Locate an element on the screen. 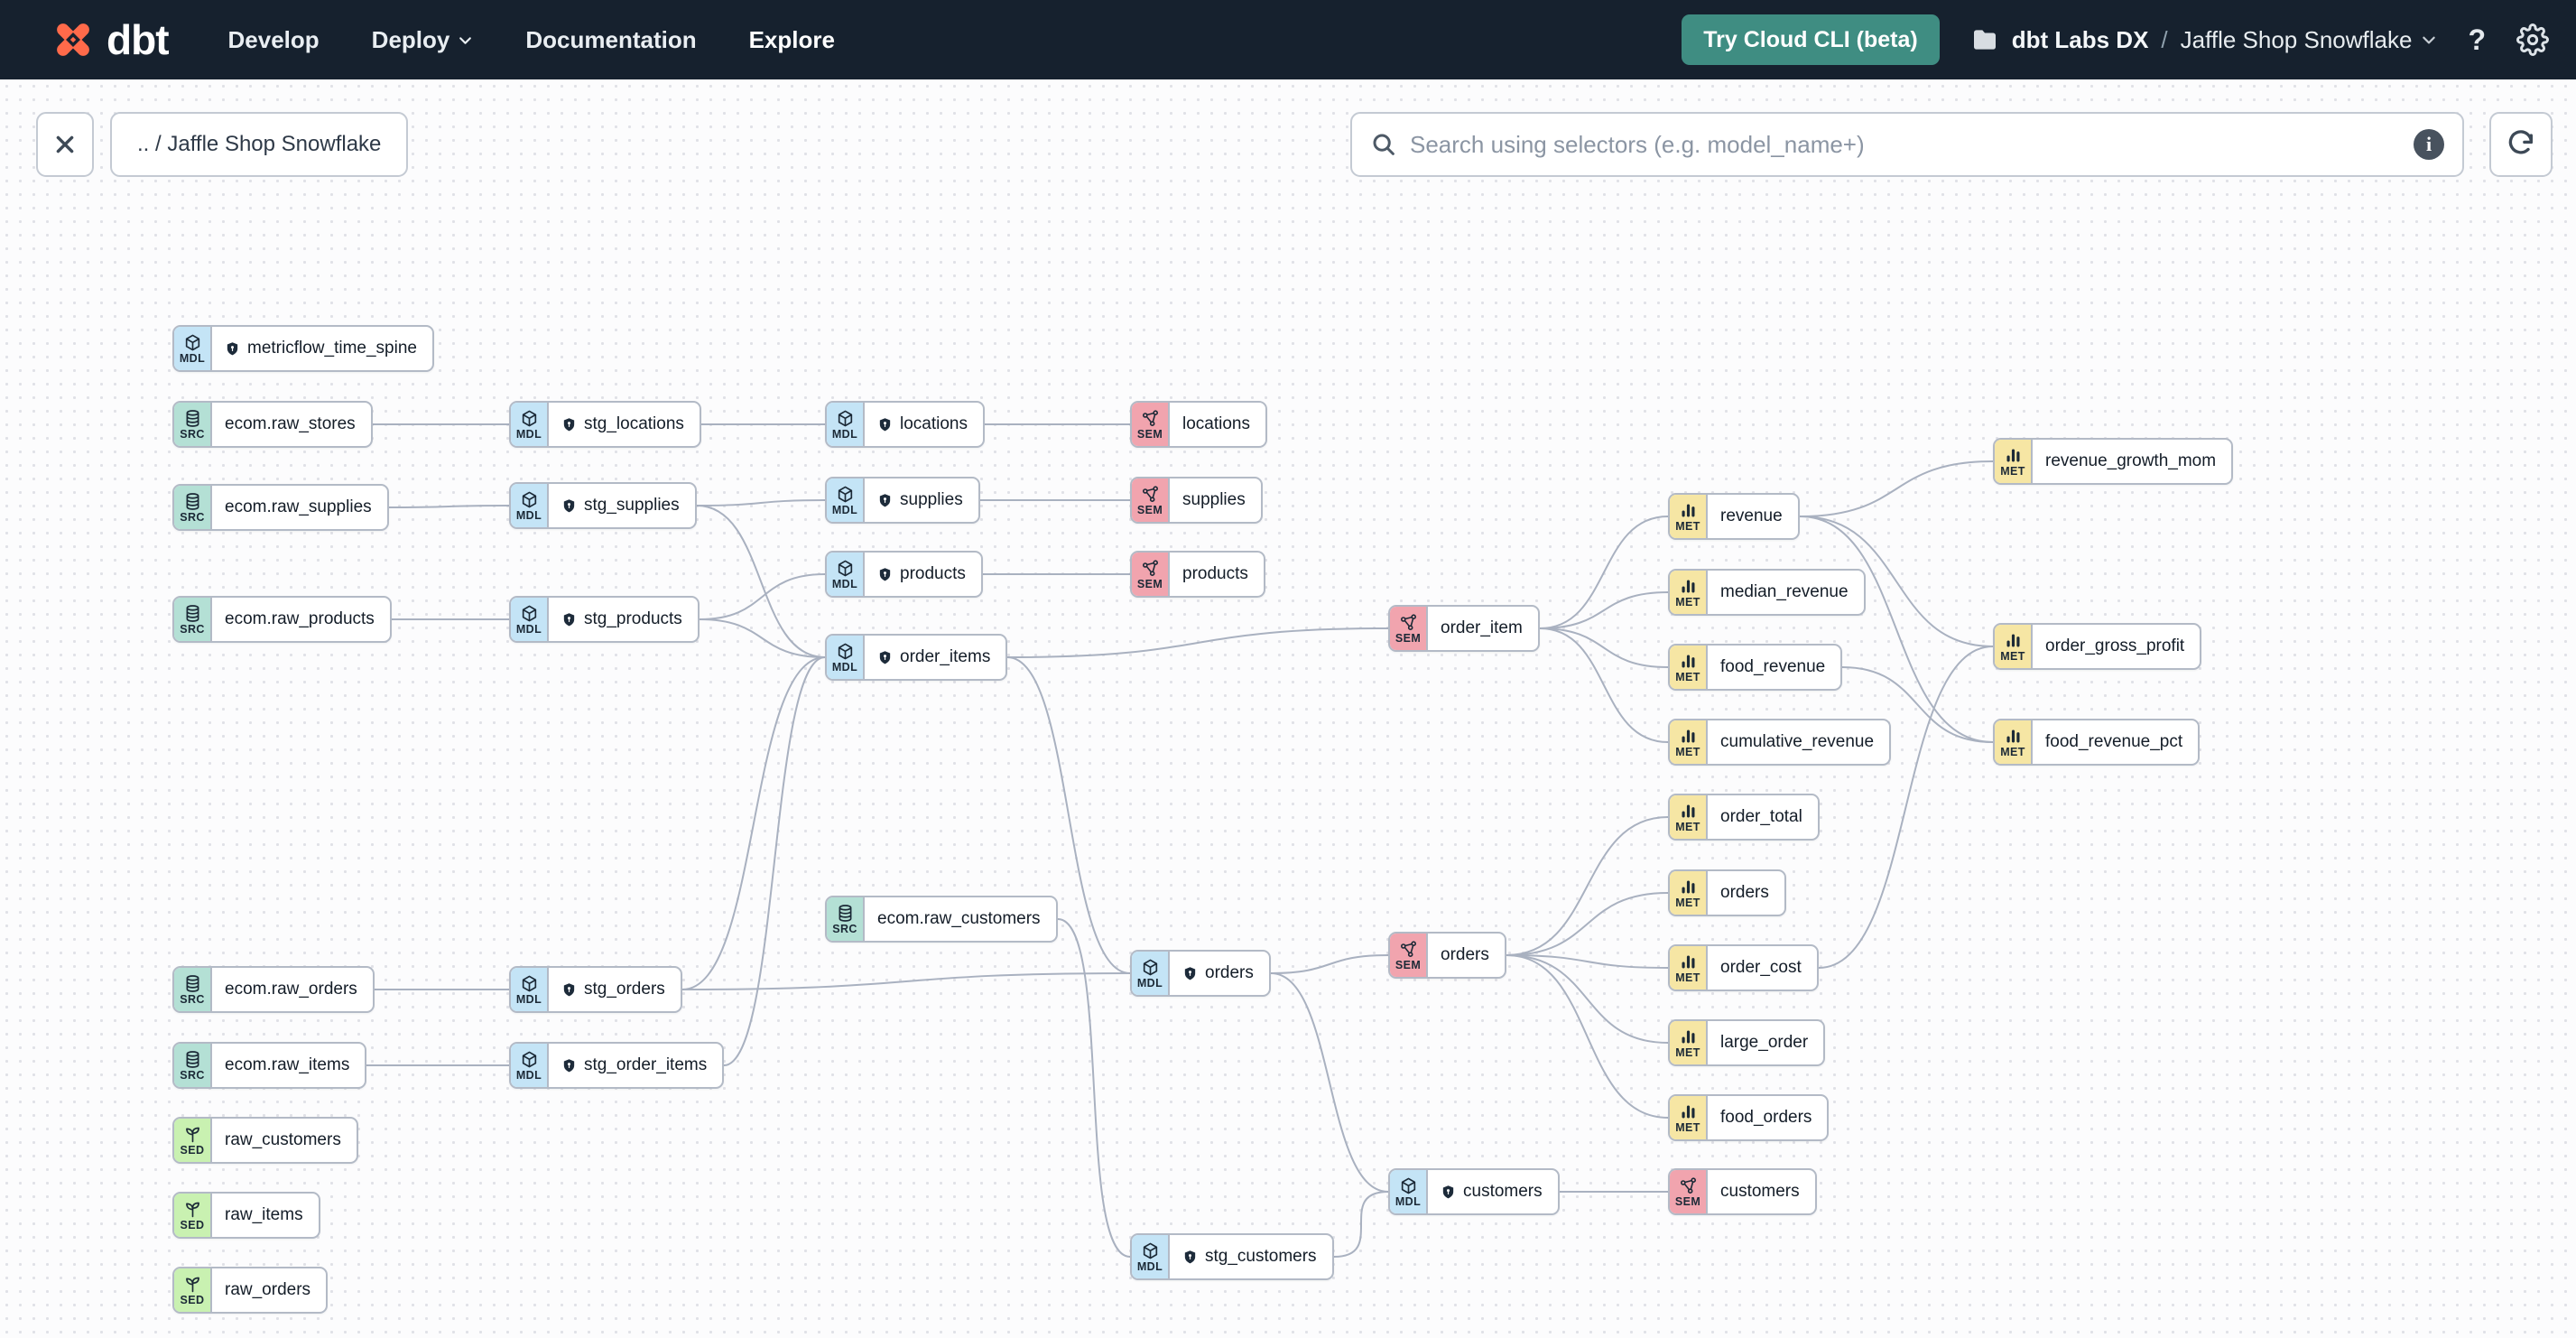  close-lineage-button is located at coordinates (65, 145).